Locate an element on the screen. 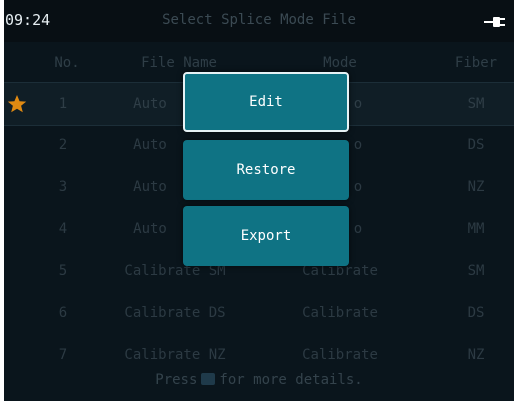  screen-title: Select Splice Mode File is located at coordinates (259, 20).